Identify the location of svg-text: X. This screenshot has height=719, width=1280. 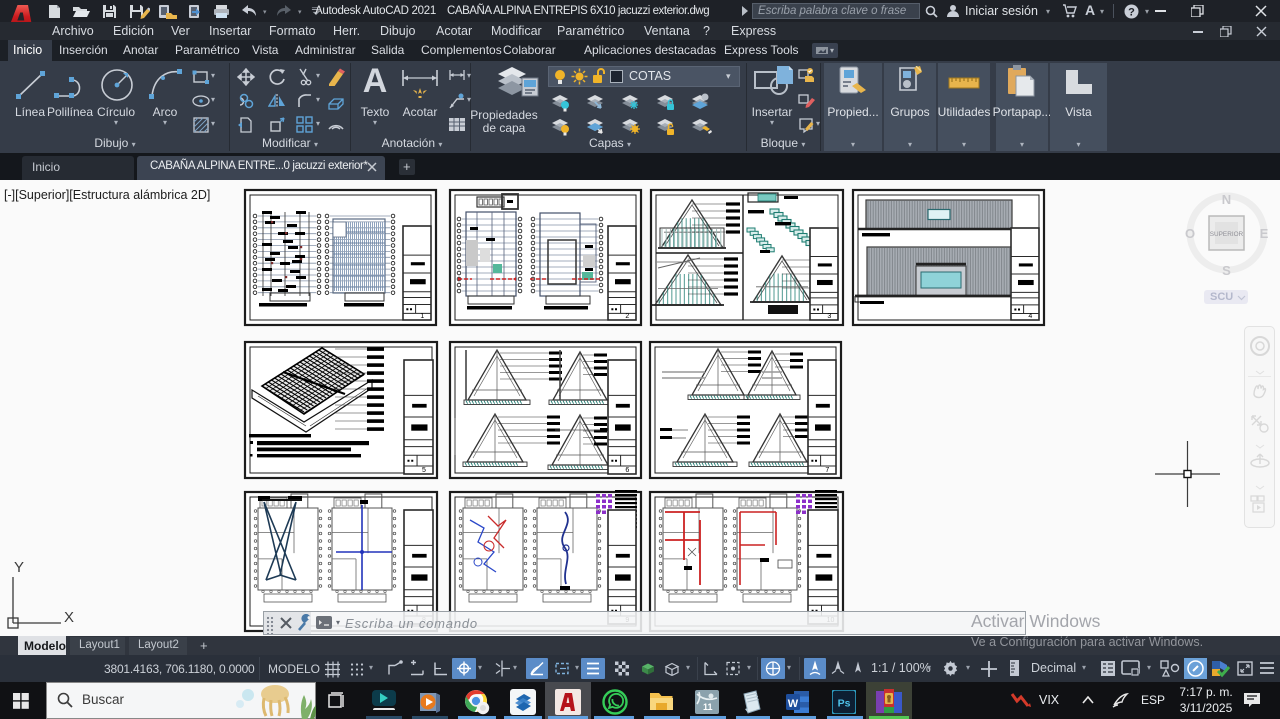
(69, 617).